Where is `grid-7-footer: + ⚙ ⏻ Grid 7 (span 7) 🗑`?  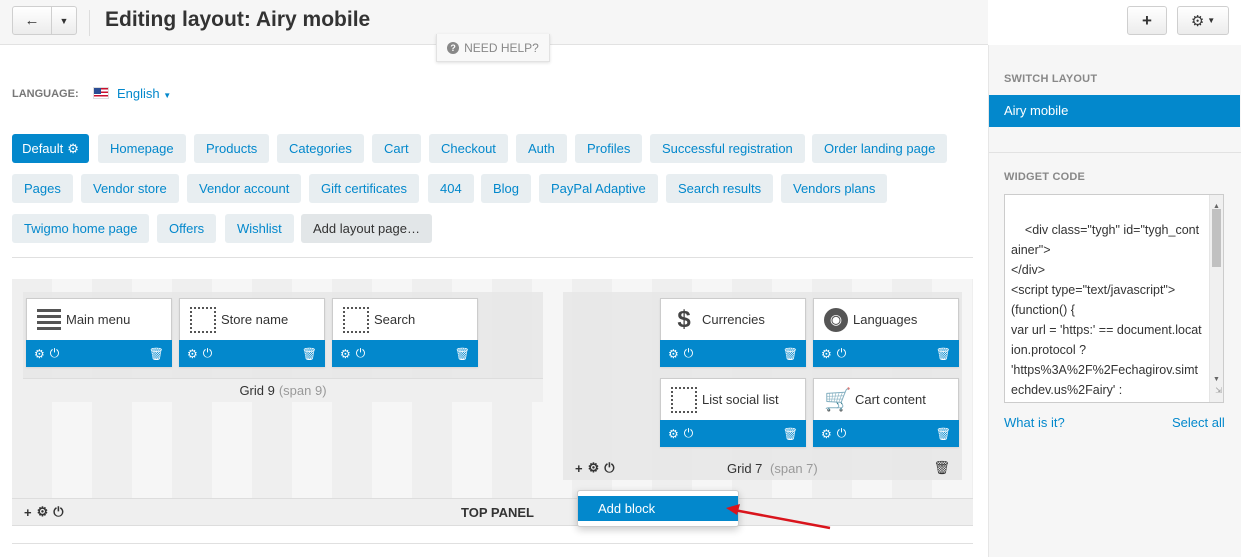 grid-7-footer: + ⚙ ⏻ Grid 7 (span 7) 🗑 is located at coordinates (762, 468).